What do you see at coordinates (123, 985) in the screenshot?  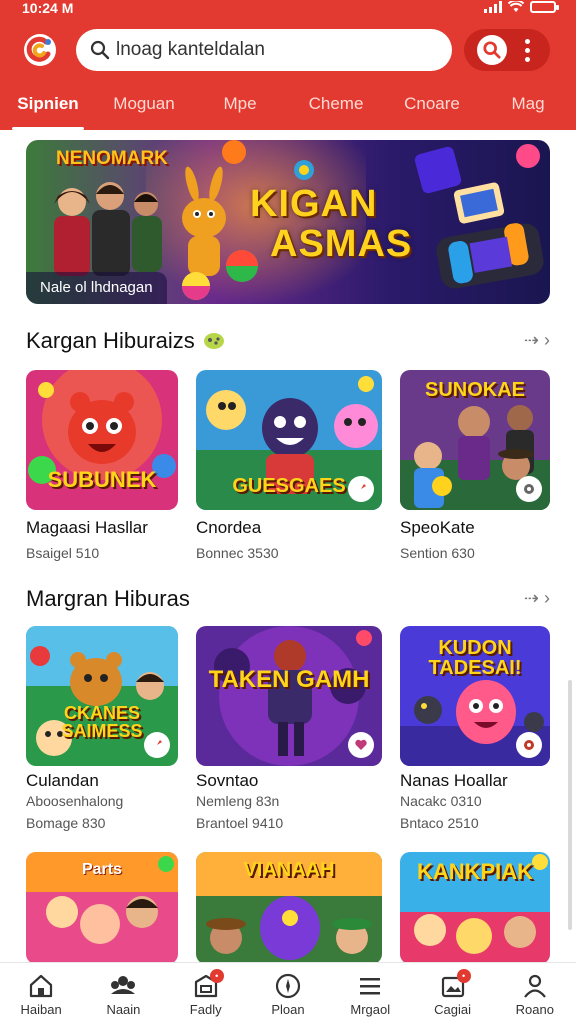 I see `people-icon` at bounding box center [123, 985].